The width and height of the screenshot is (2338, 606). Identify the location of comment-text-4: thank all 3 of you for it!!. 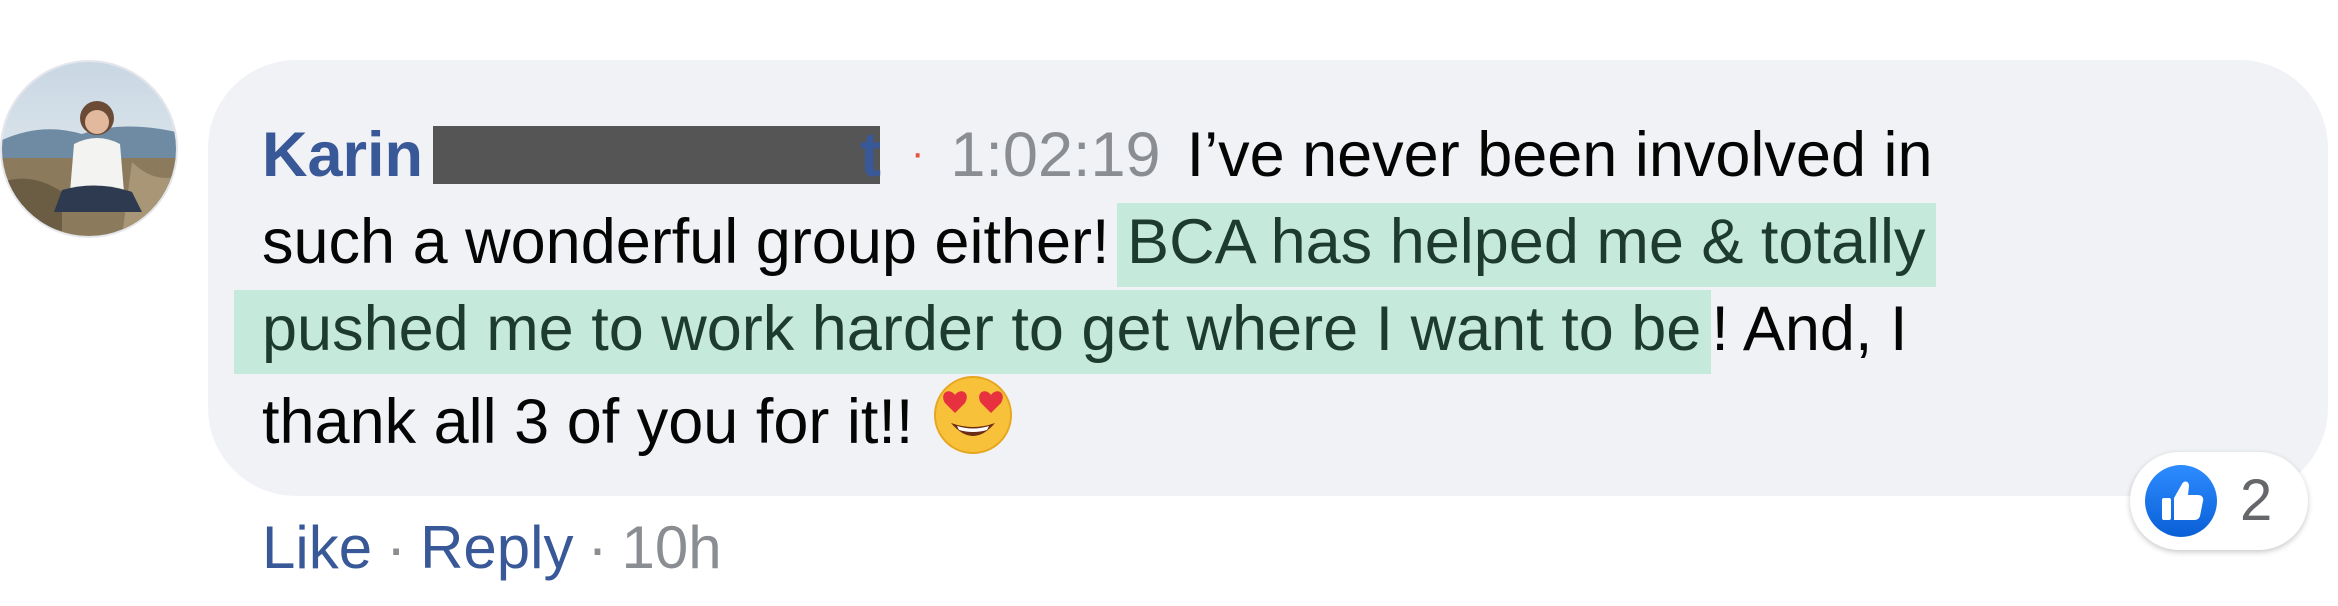
(588, 422).